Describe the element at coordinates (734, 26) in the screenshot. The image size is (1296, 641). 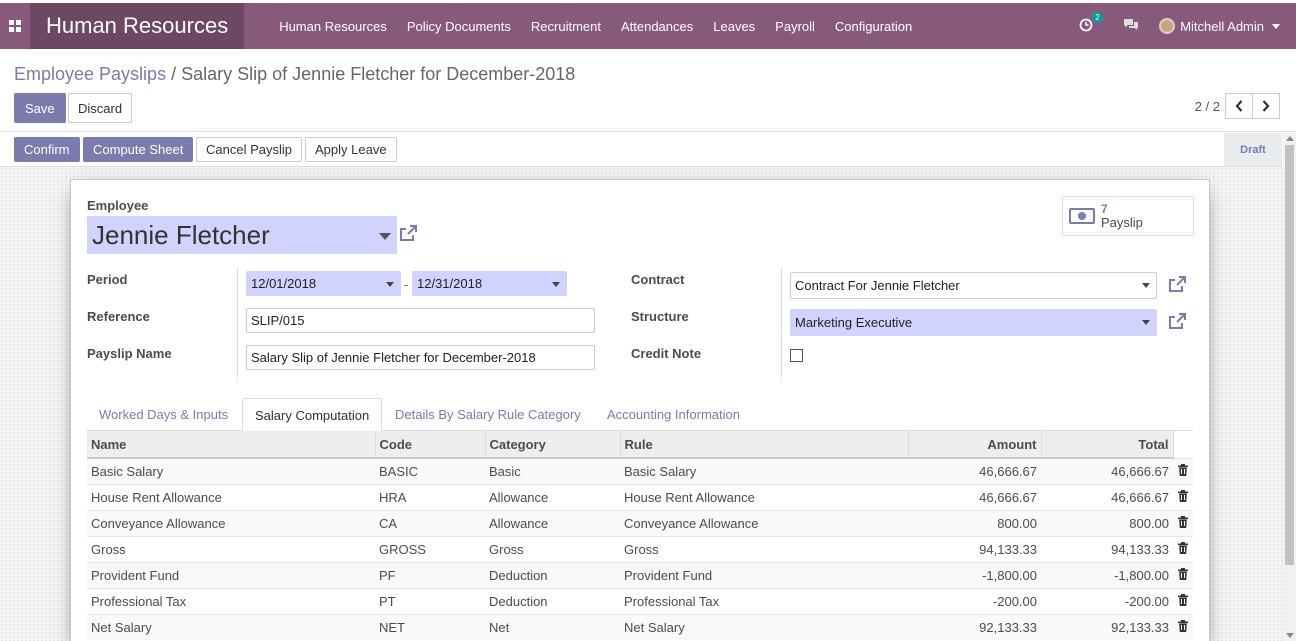
I see `menu-item-leaves: Leaves` at that location.